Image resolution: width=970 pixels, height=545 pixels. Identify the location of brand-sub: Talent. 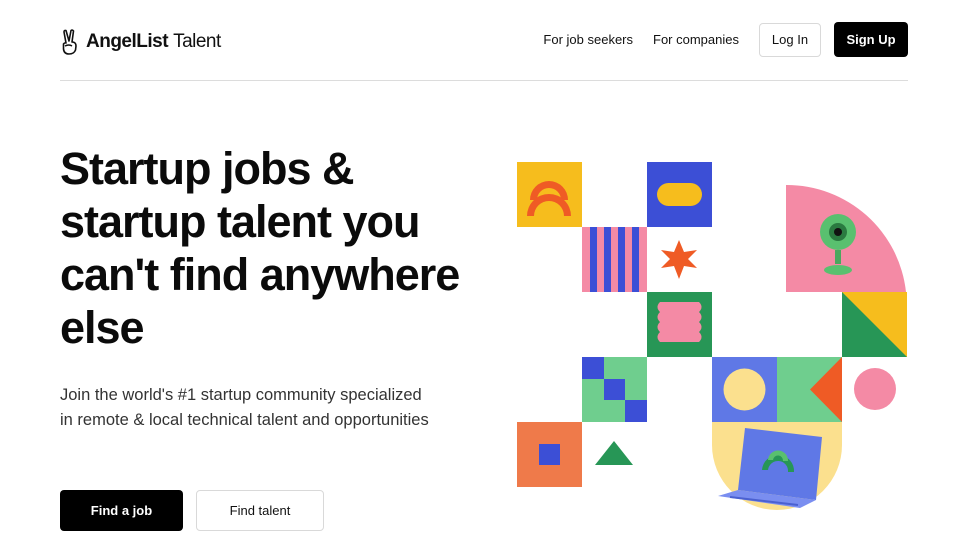
(197, 41).